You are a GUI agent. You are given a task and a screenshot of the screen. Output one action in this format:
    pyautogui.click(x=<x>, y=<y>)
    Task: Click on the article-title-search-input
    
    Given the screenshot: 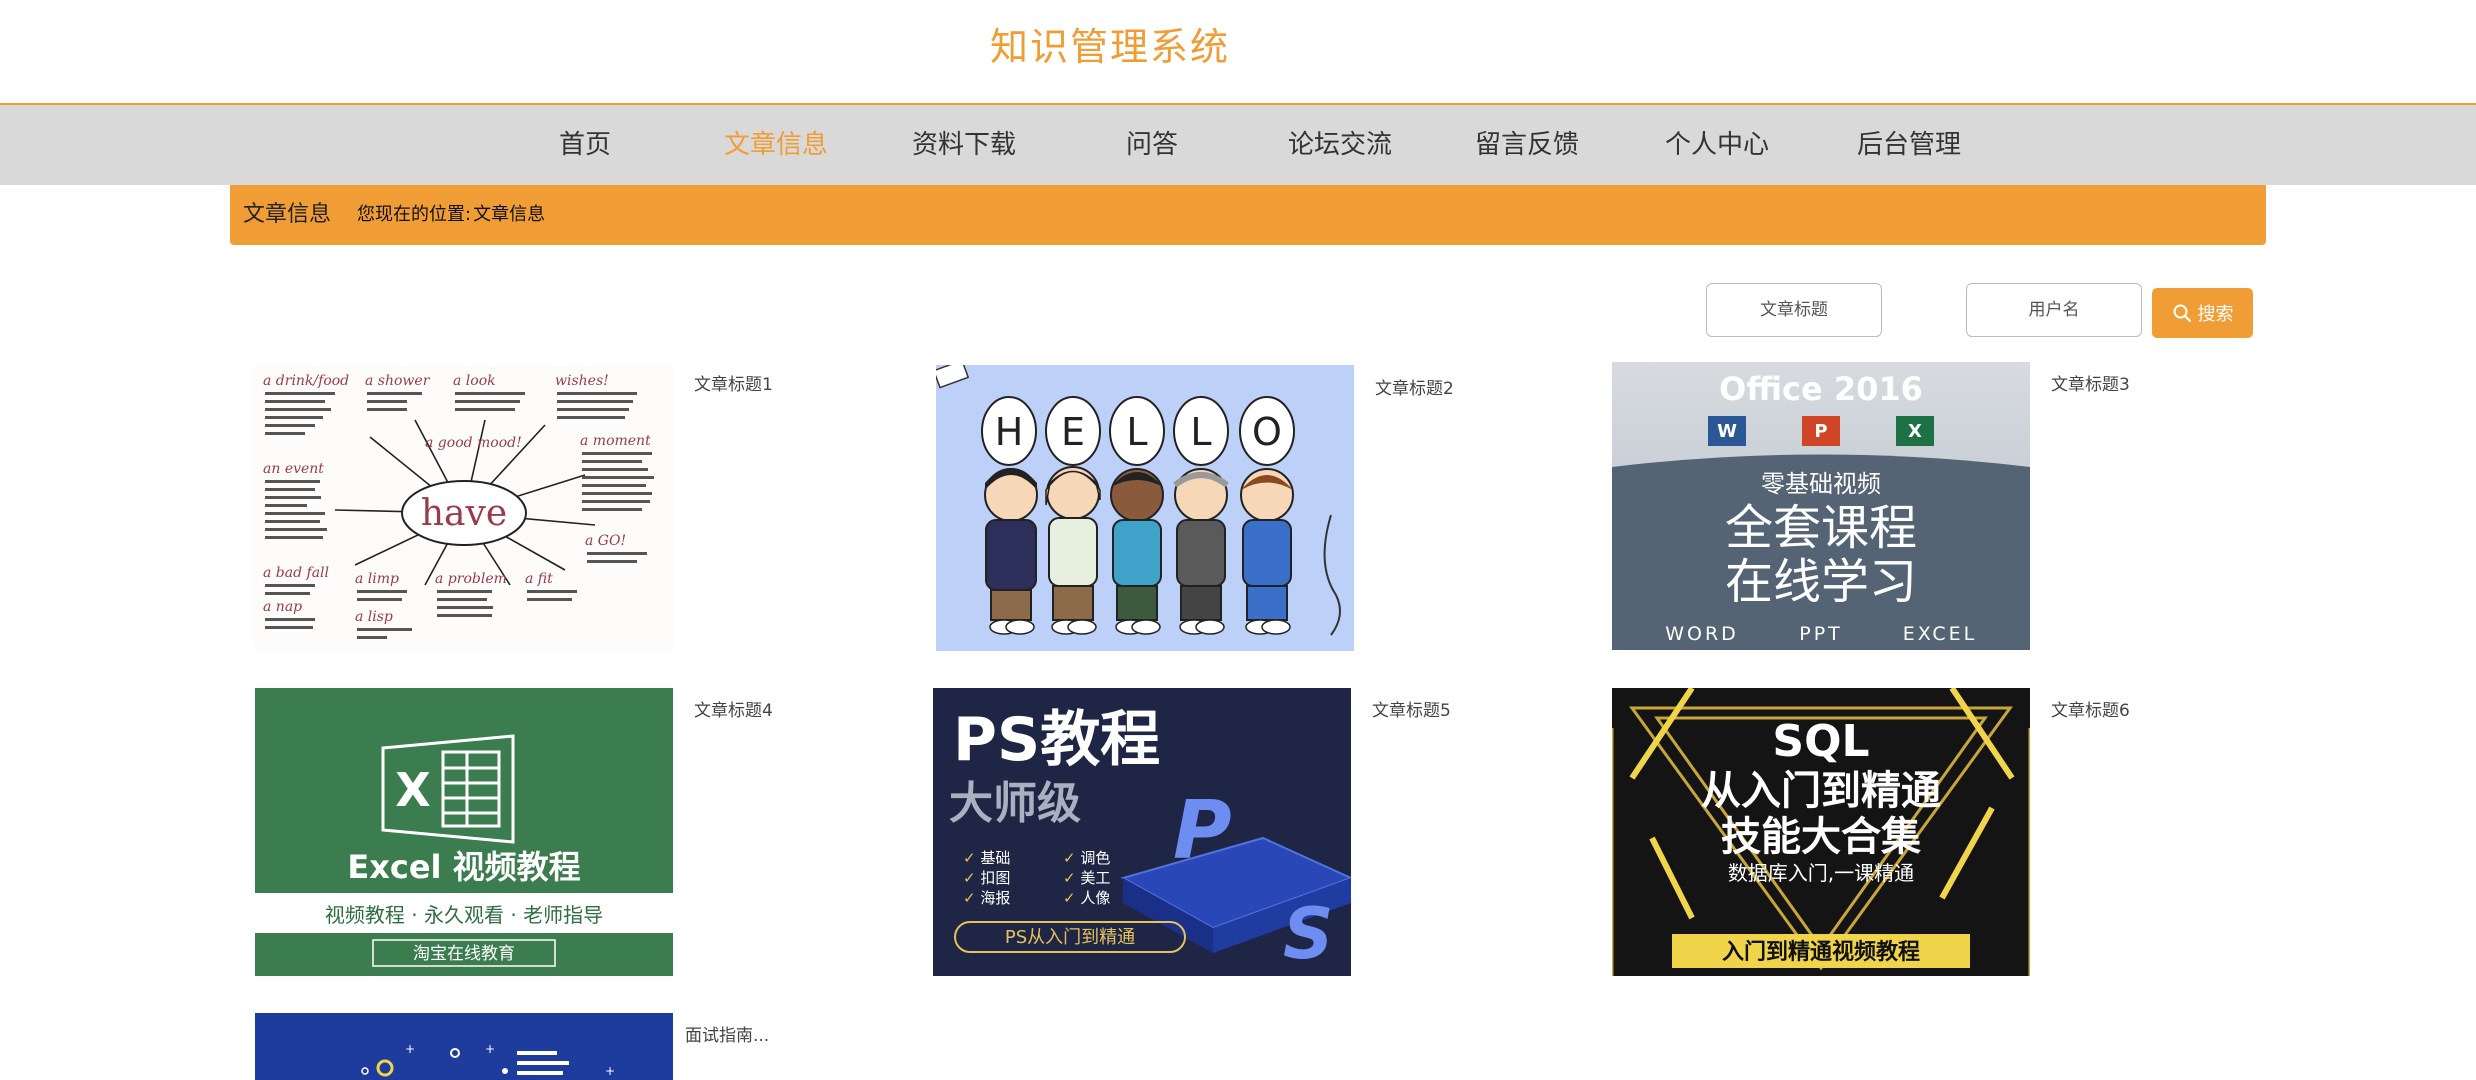 What is the action you would take?
    pyautogui.click(x=1794, y=310)
    